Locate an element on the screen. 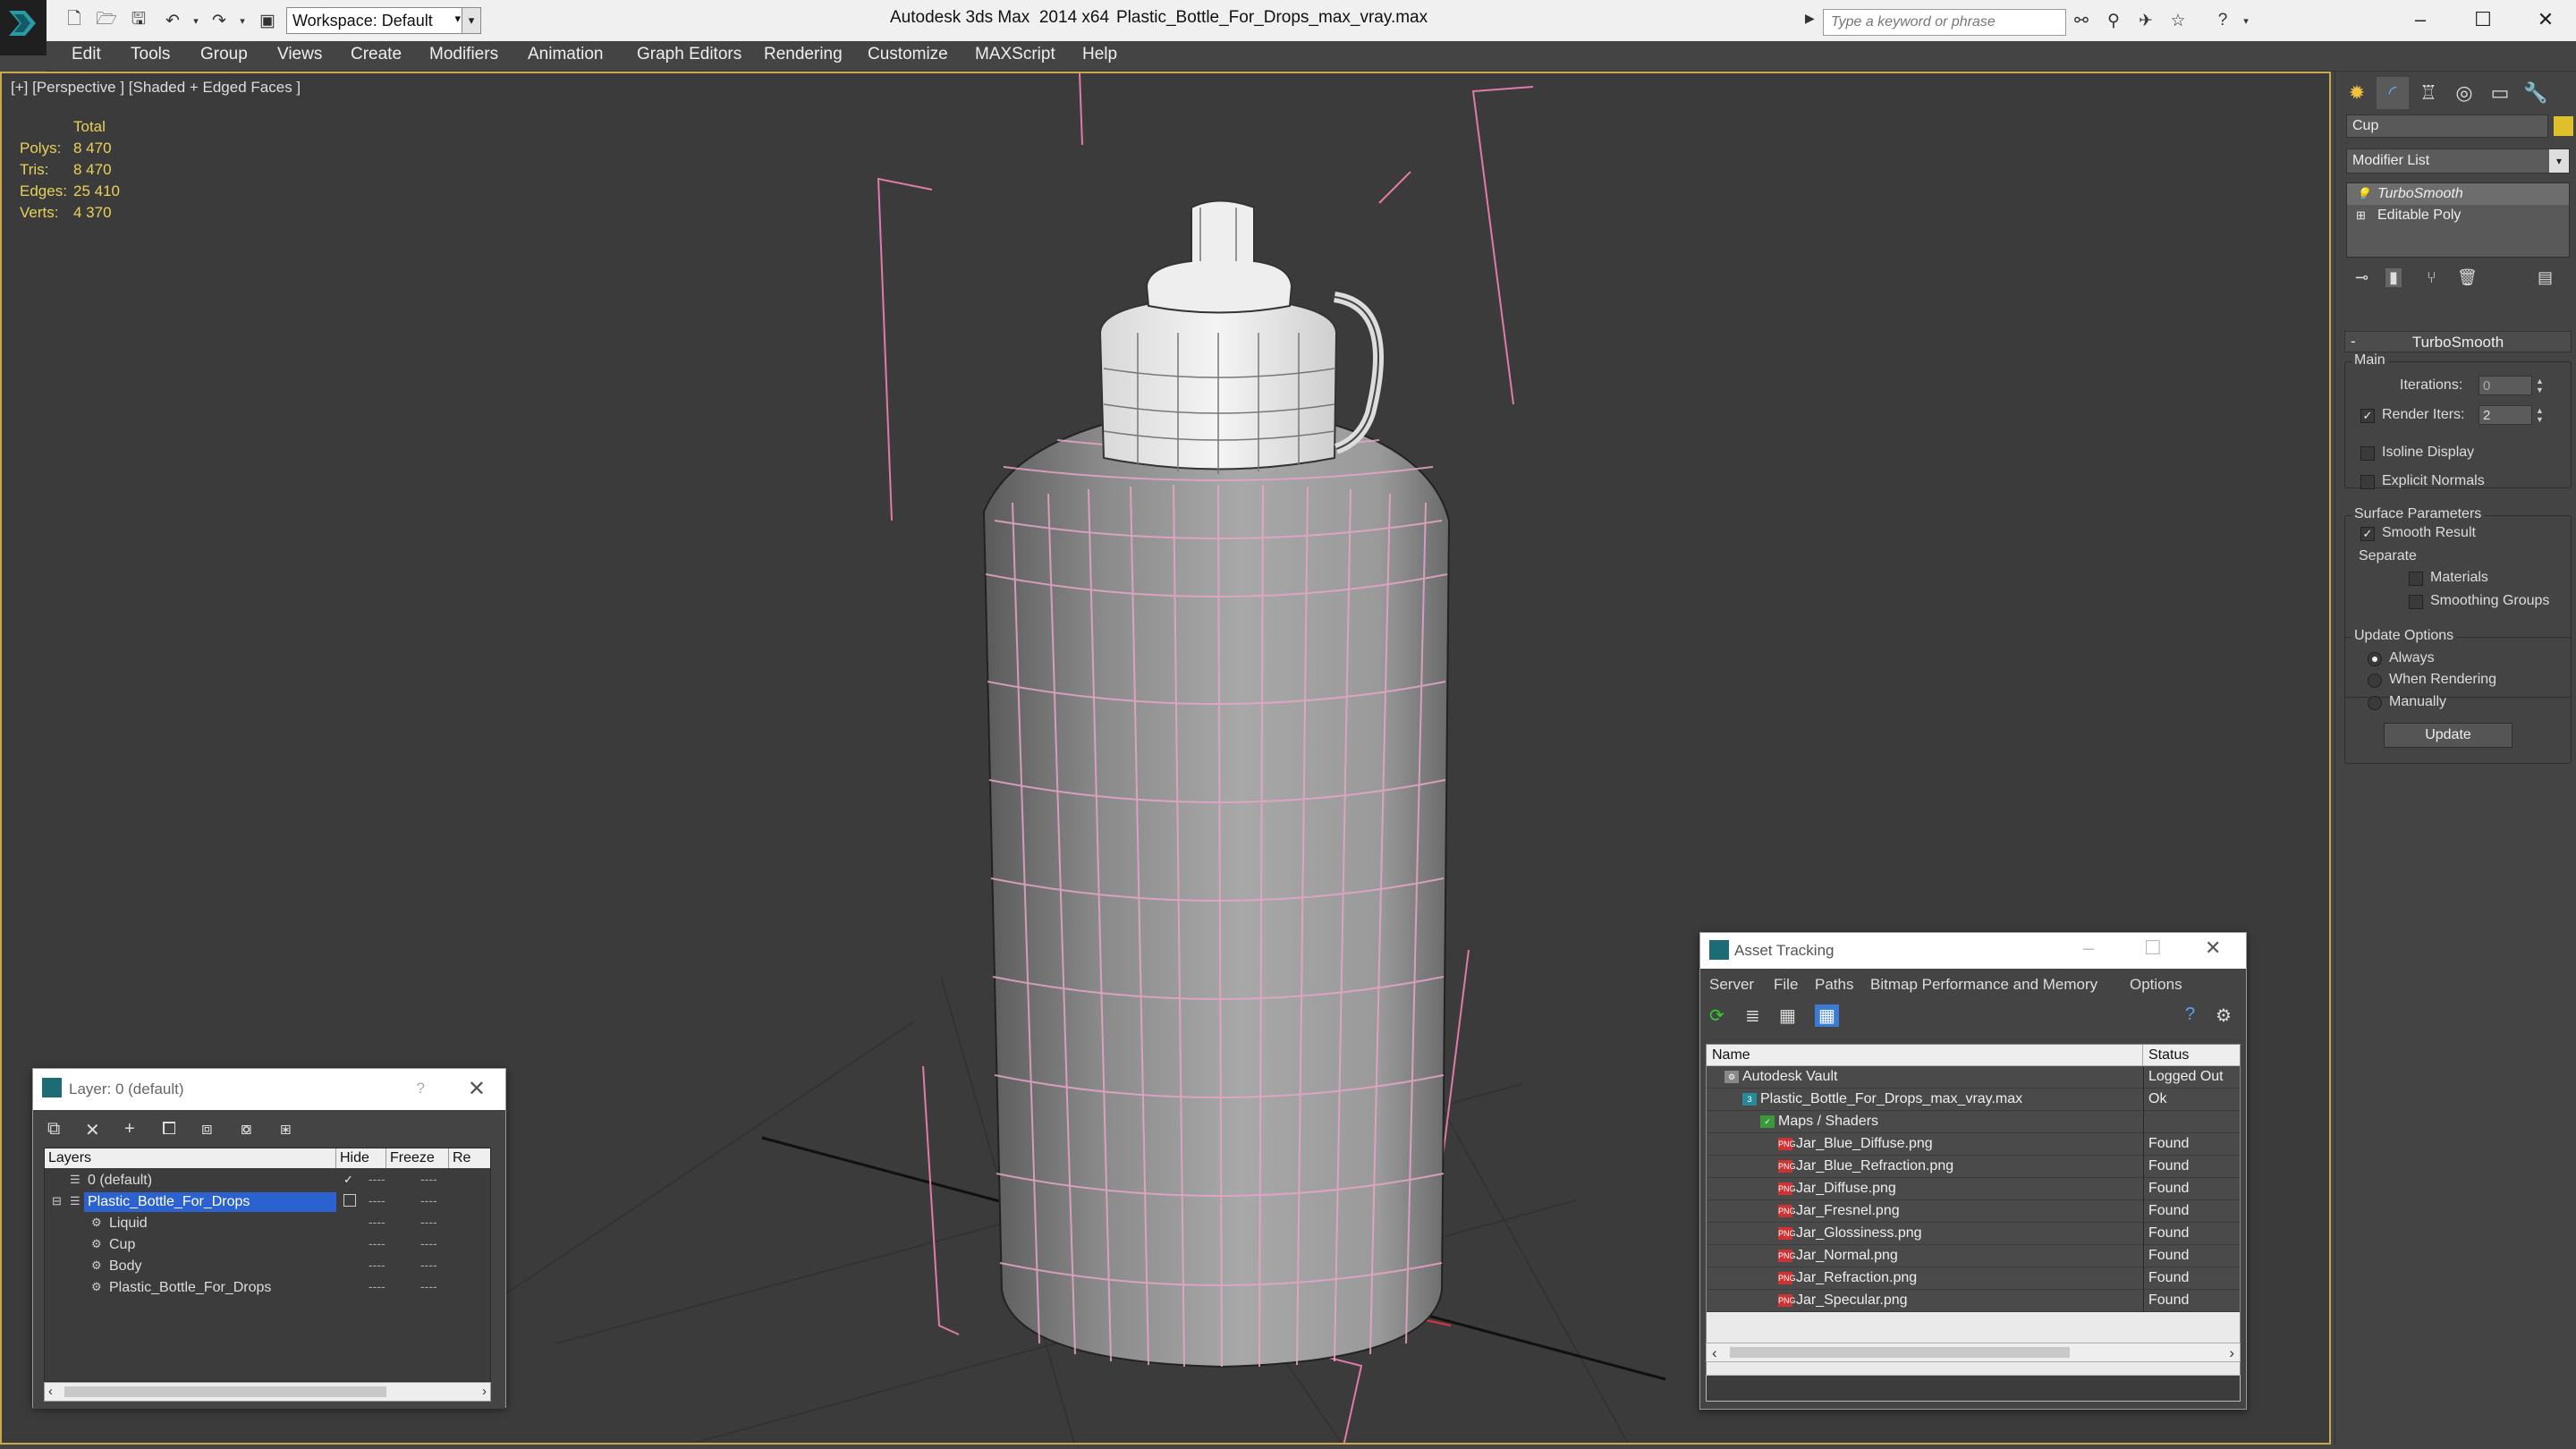 The height and width of the screenshot is (1449, 2576). asset-horizontal-scrollbar: ‹ › is located at coordinates (1973, 1352).